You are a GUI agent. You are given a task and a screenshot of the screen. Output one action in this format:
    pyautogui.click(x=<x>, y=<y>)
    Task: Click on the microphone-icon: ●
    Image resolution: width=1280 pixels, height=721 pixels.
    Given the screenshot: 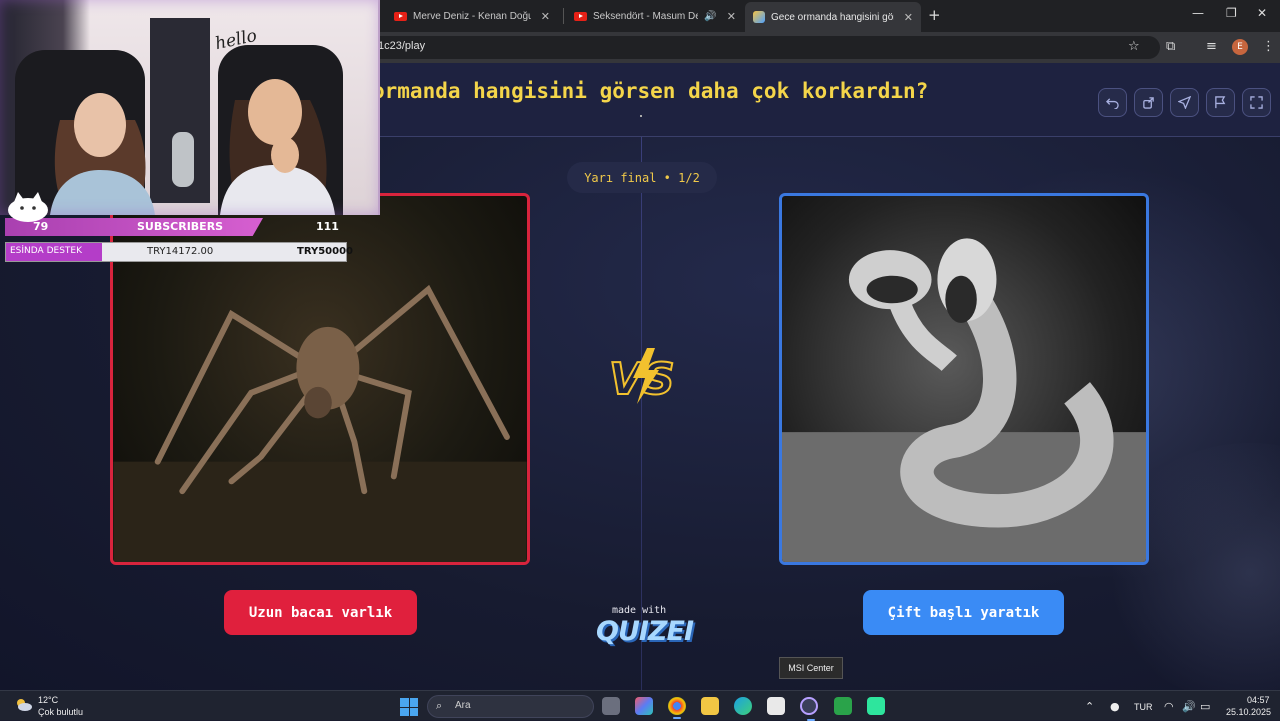 What is the action you would take?
    pyautogui.click(x=1115, y=706)
    